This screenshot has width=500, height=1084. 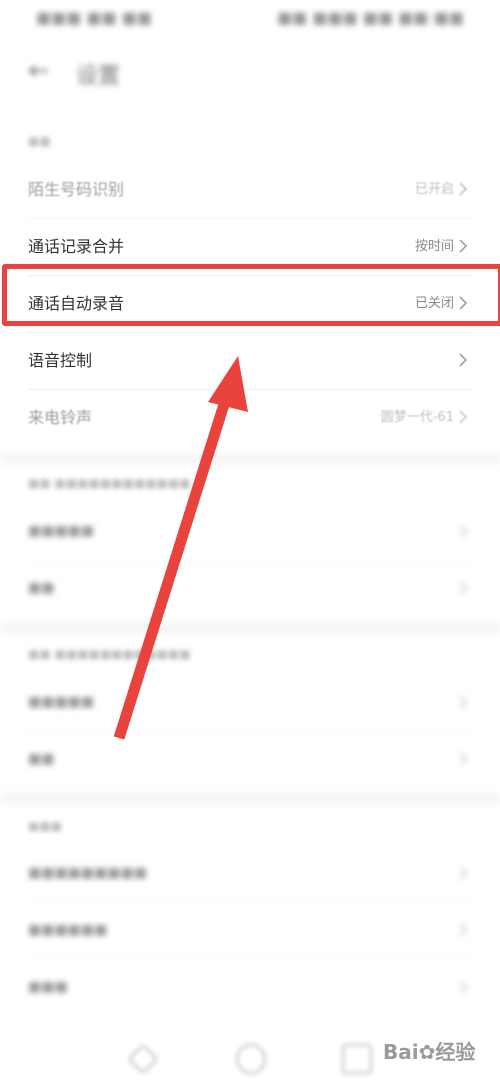 I want to click on nav-back-icon, so click(x=143, y=1059).